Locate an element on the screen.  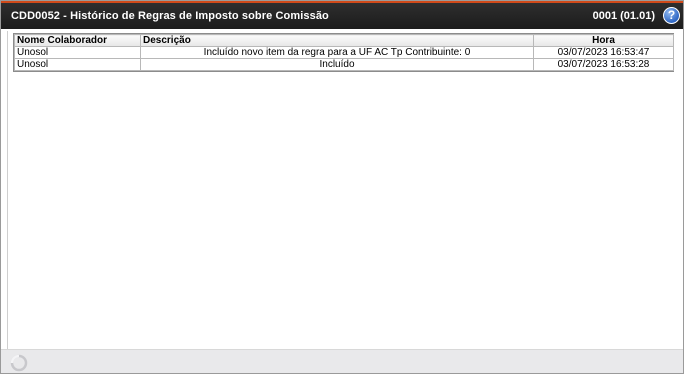
loading-spinner-icon is located at coordinates (19, 363).